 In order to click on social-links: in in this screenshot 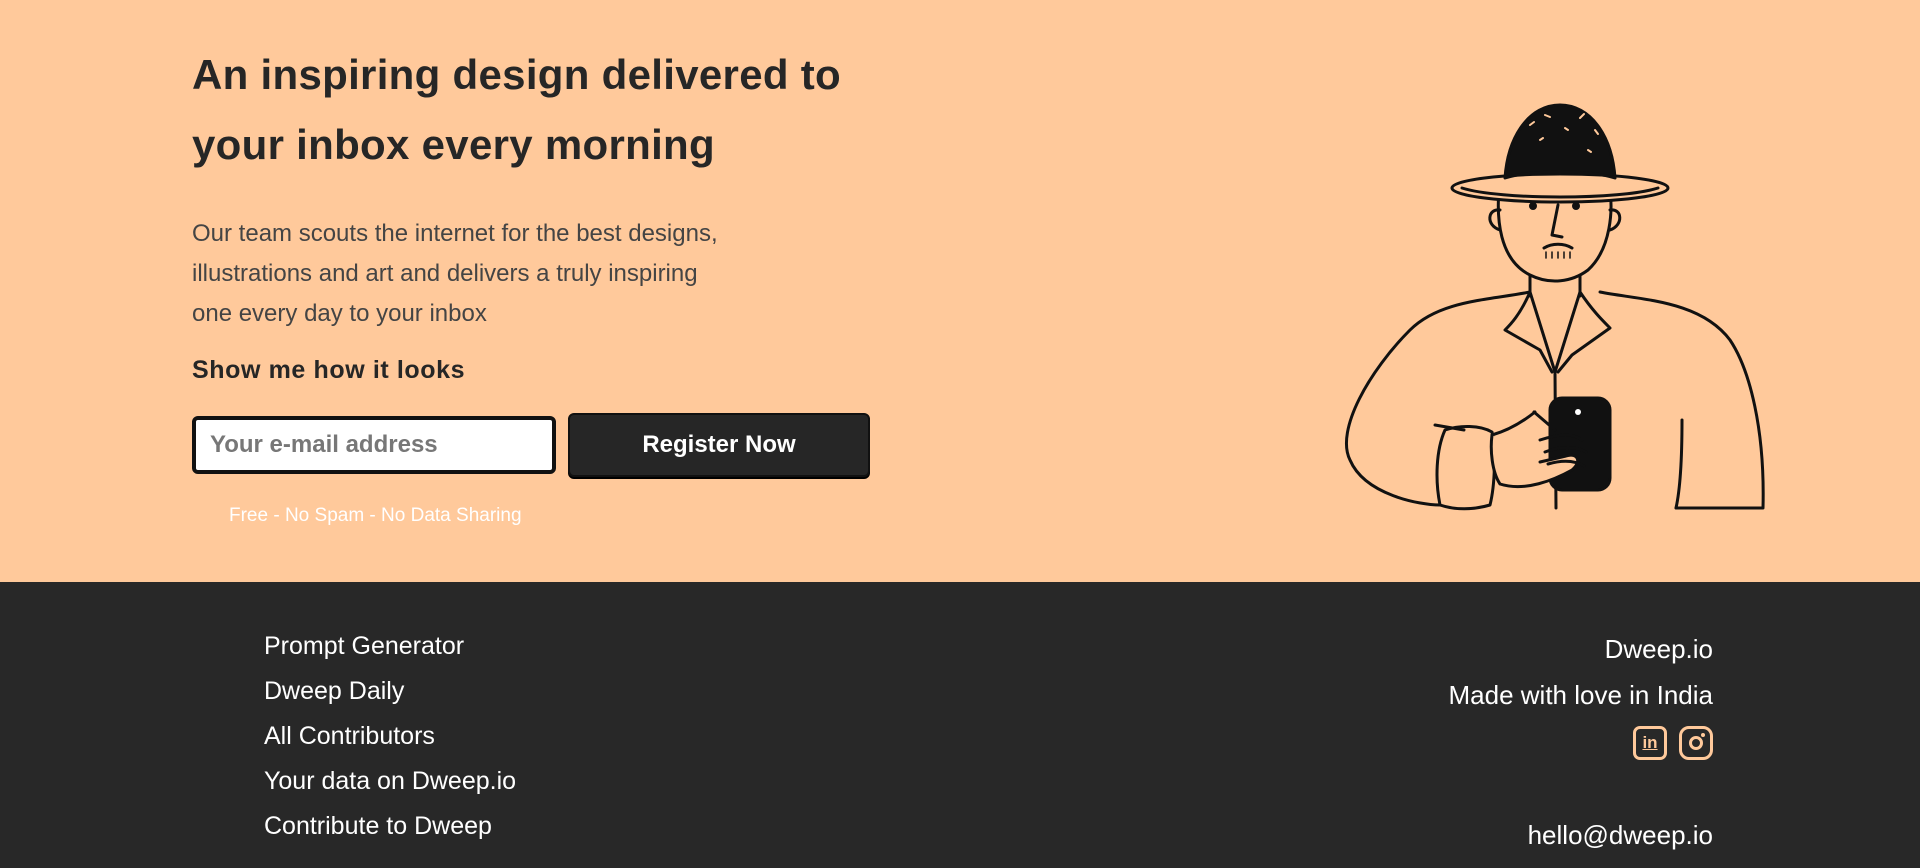, I will do `click(1581, 743)`.